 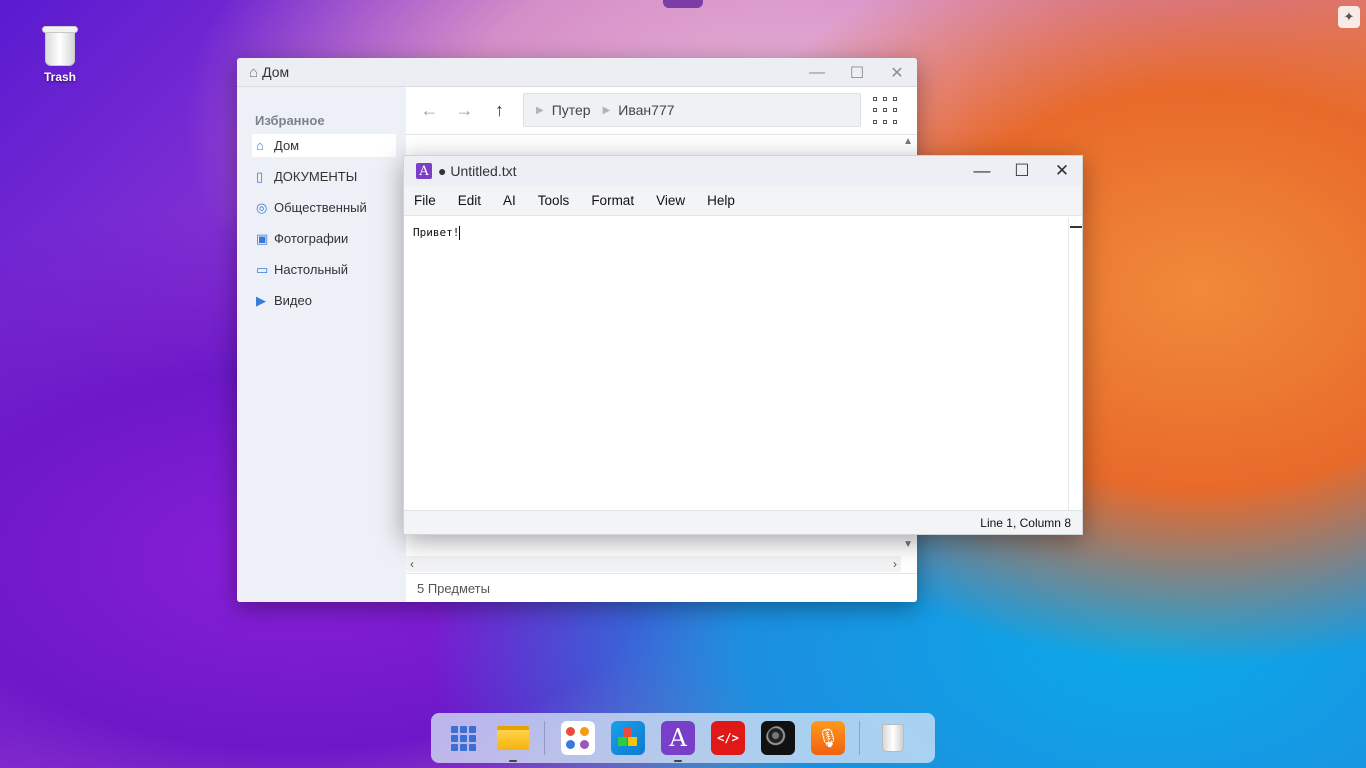 What do you see at coordinates (453, 588) in the screenshot?
I see `item-count: 5 Предметы` at bounding box center [453, 588].